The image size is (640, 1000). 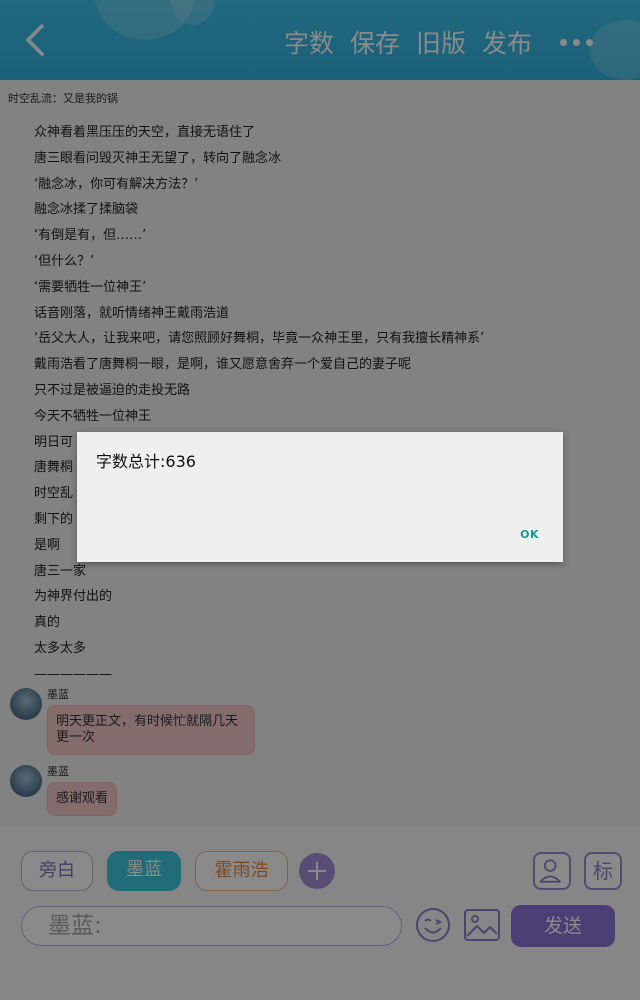 What do you see at coordinates (529, 534) in the screenshot?
I see `ok-button: OK` at bounding box center [529, 534].